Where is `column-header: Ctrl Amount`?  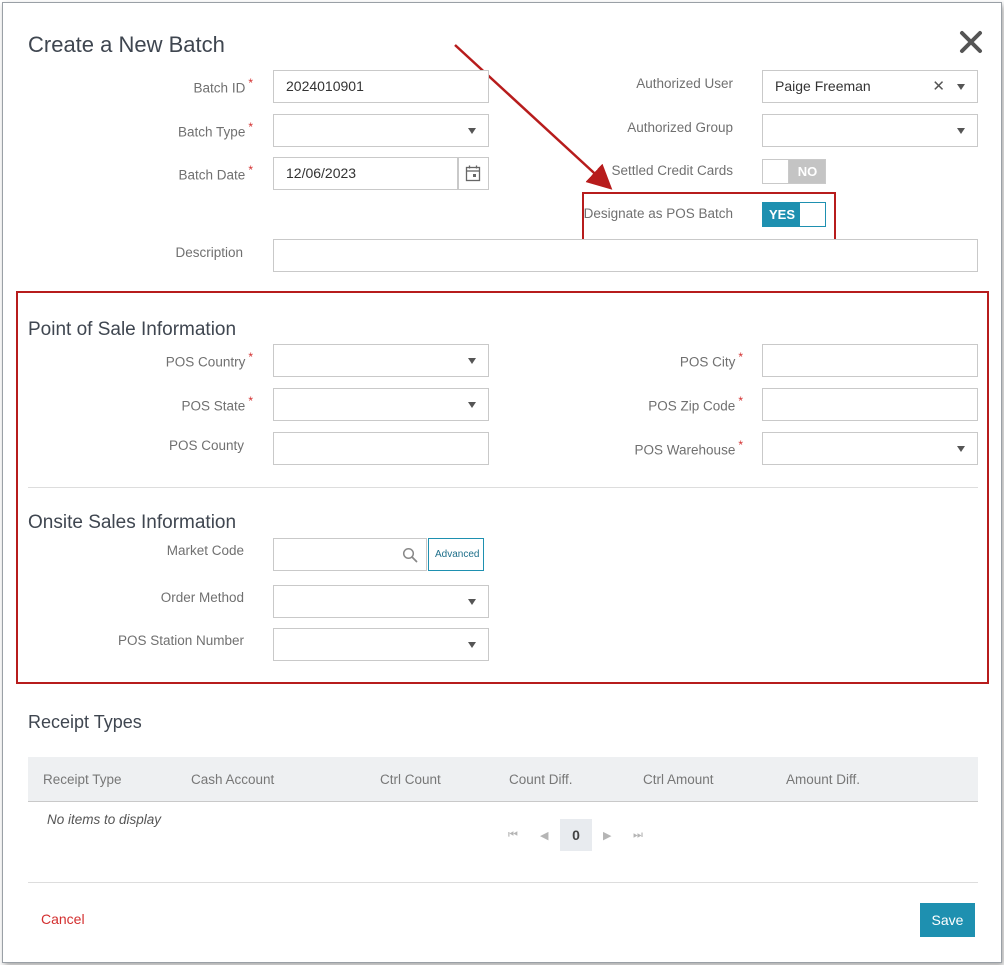
column-header: Ctrl Amount is located at coordinates (678, 779).